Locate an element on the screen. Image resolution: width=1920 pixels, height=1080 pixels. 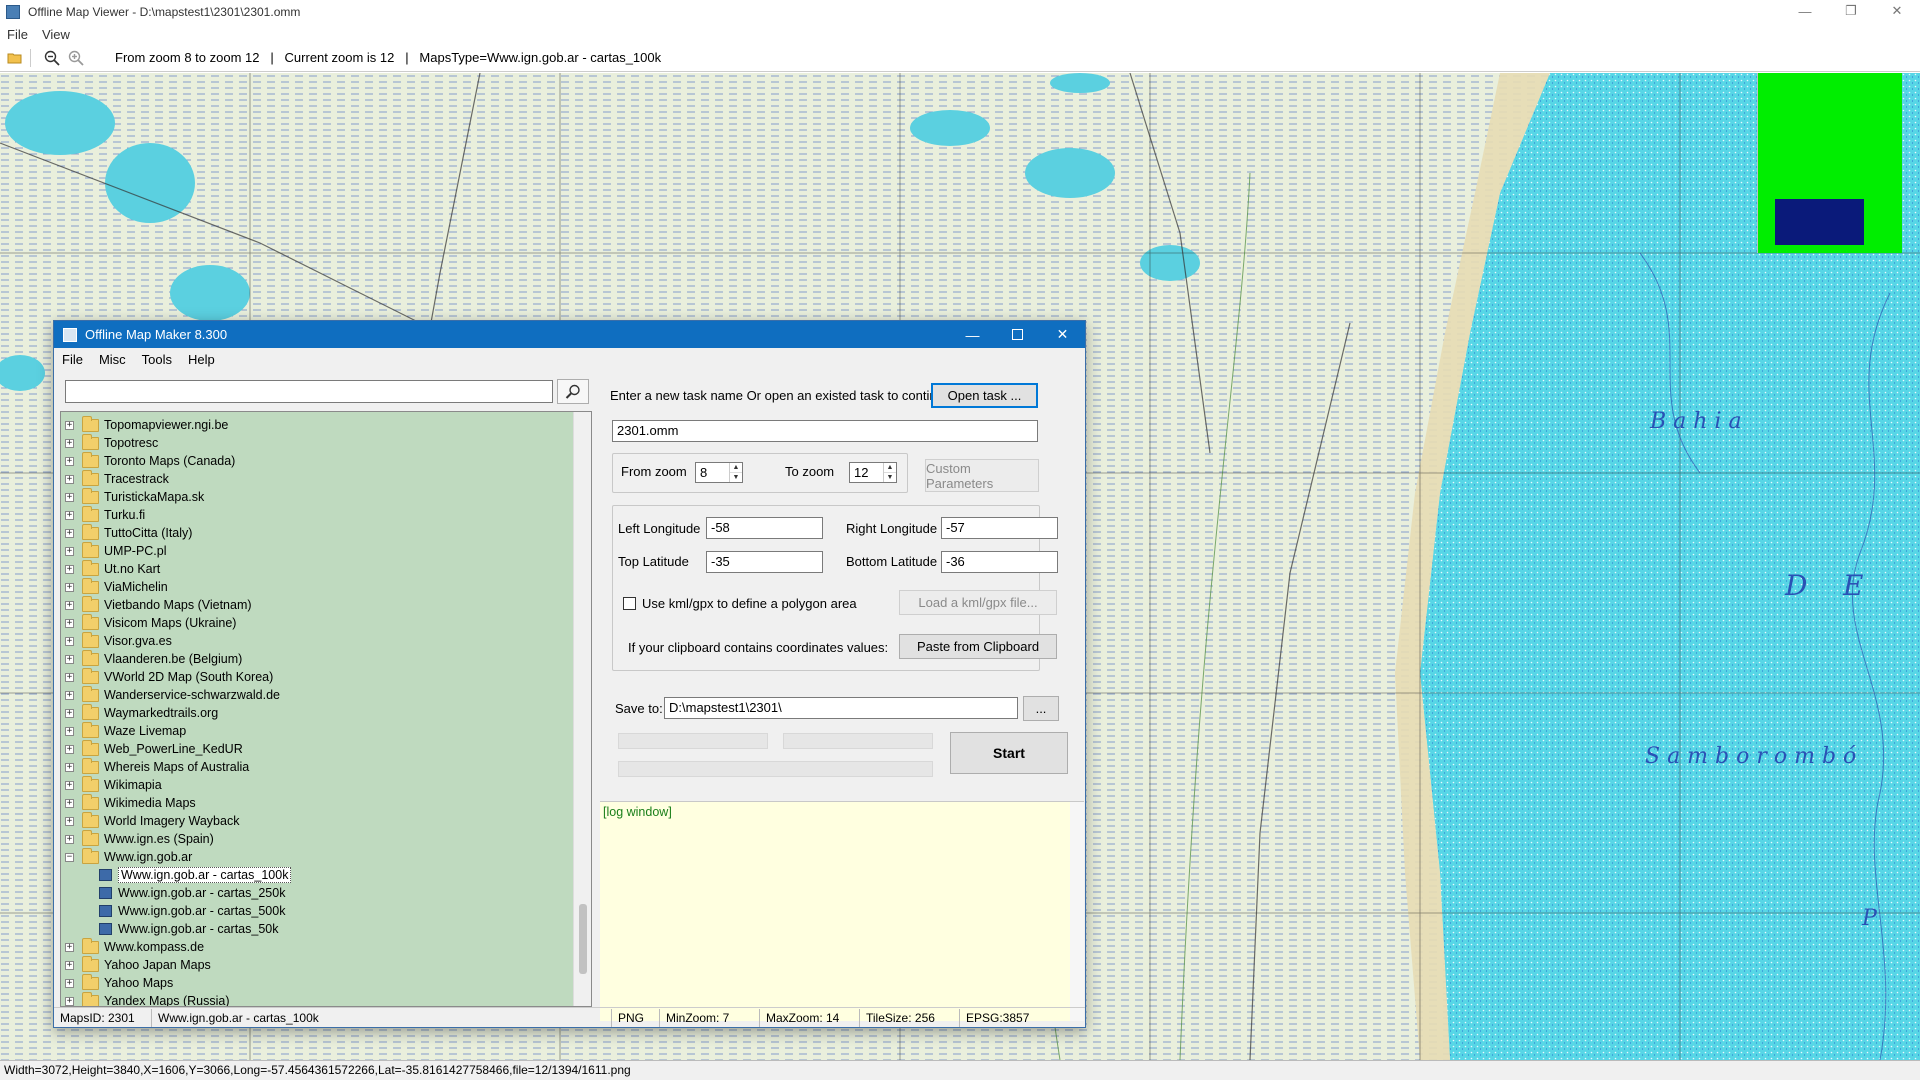
tree-map-item: Www.ign.gob.ar - cartas_500k is located at coordinates (192, 911).